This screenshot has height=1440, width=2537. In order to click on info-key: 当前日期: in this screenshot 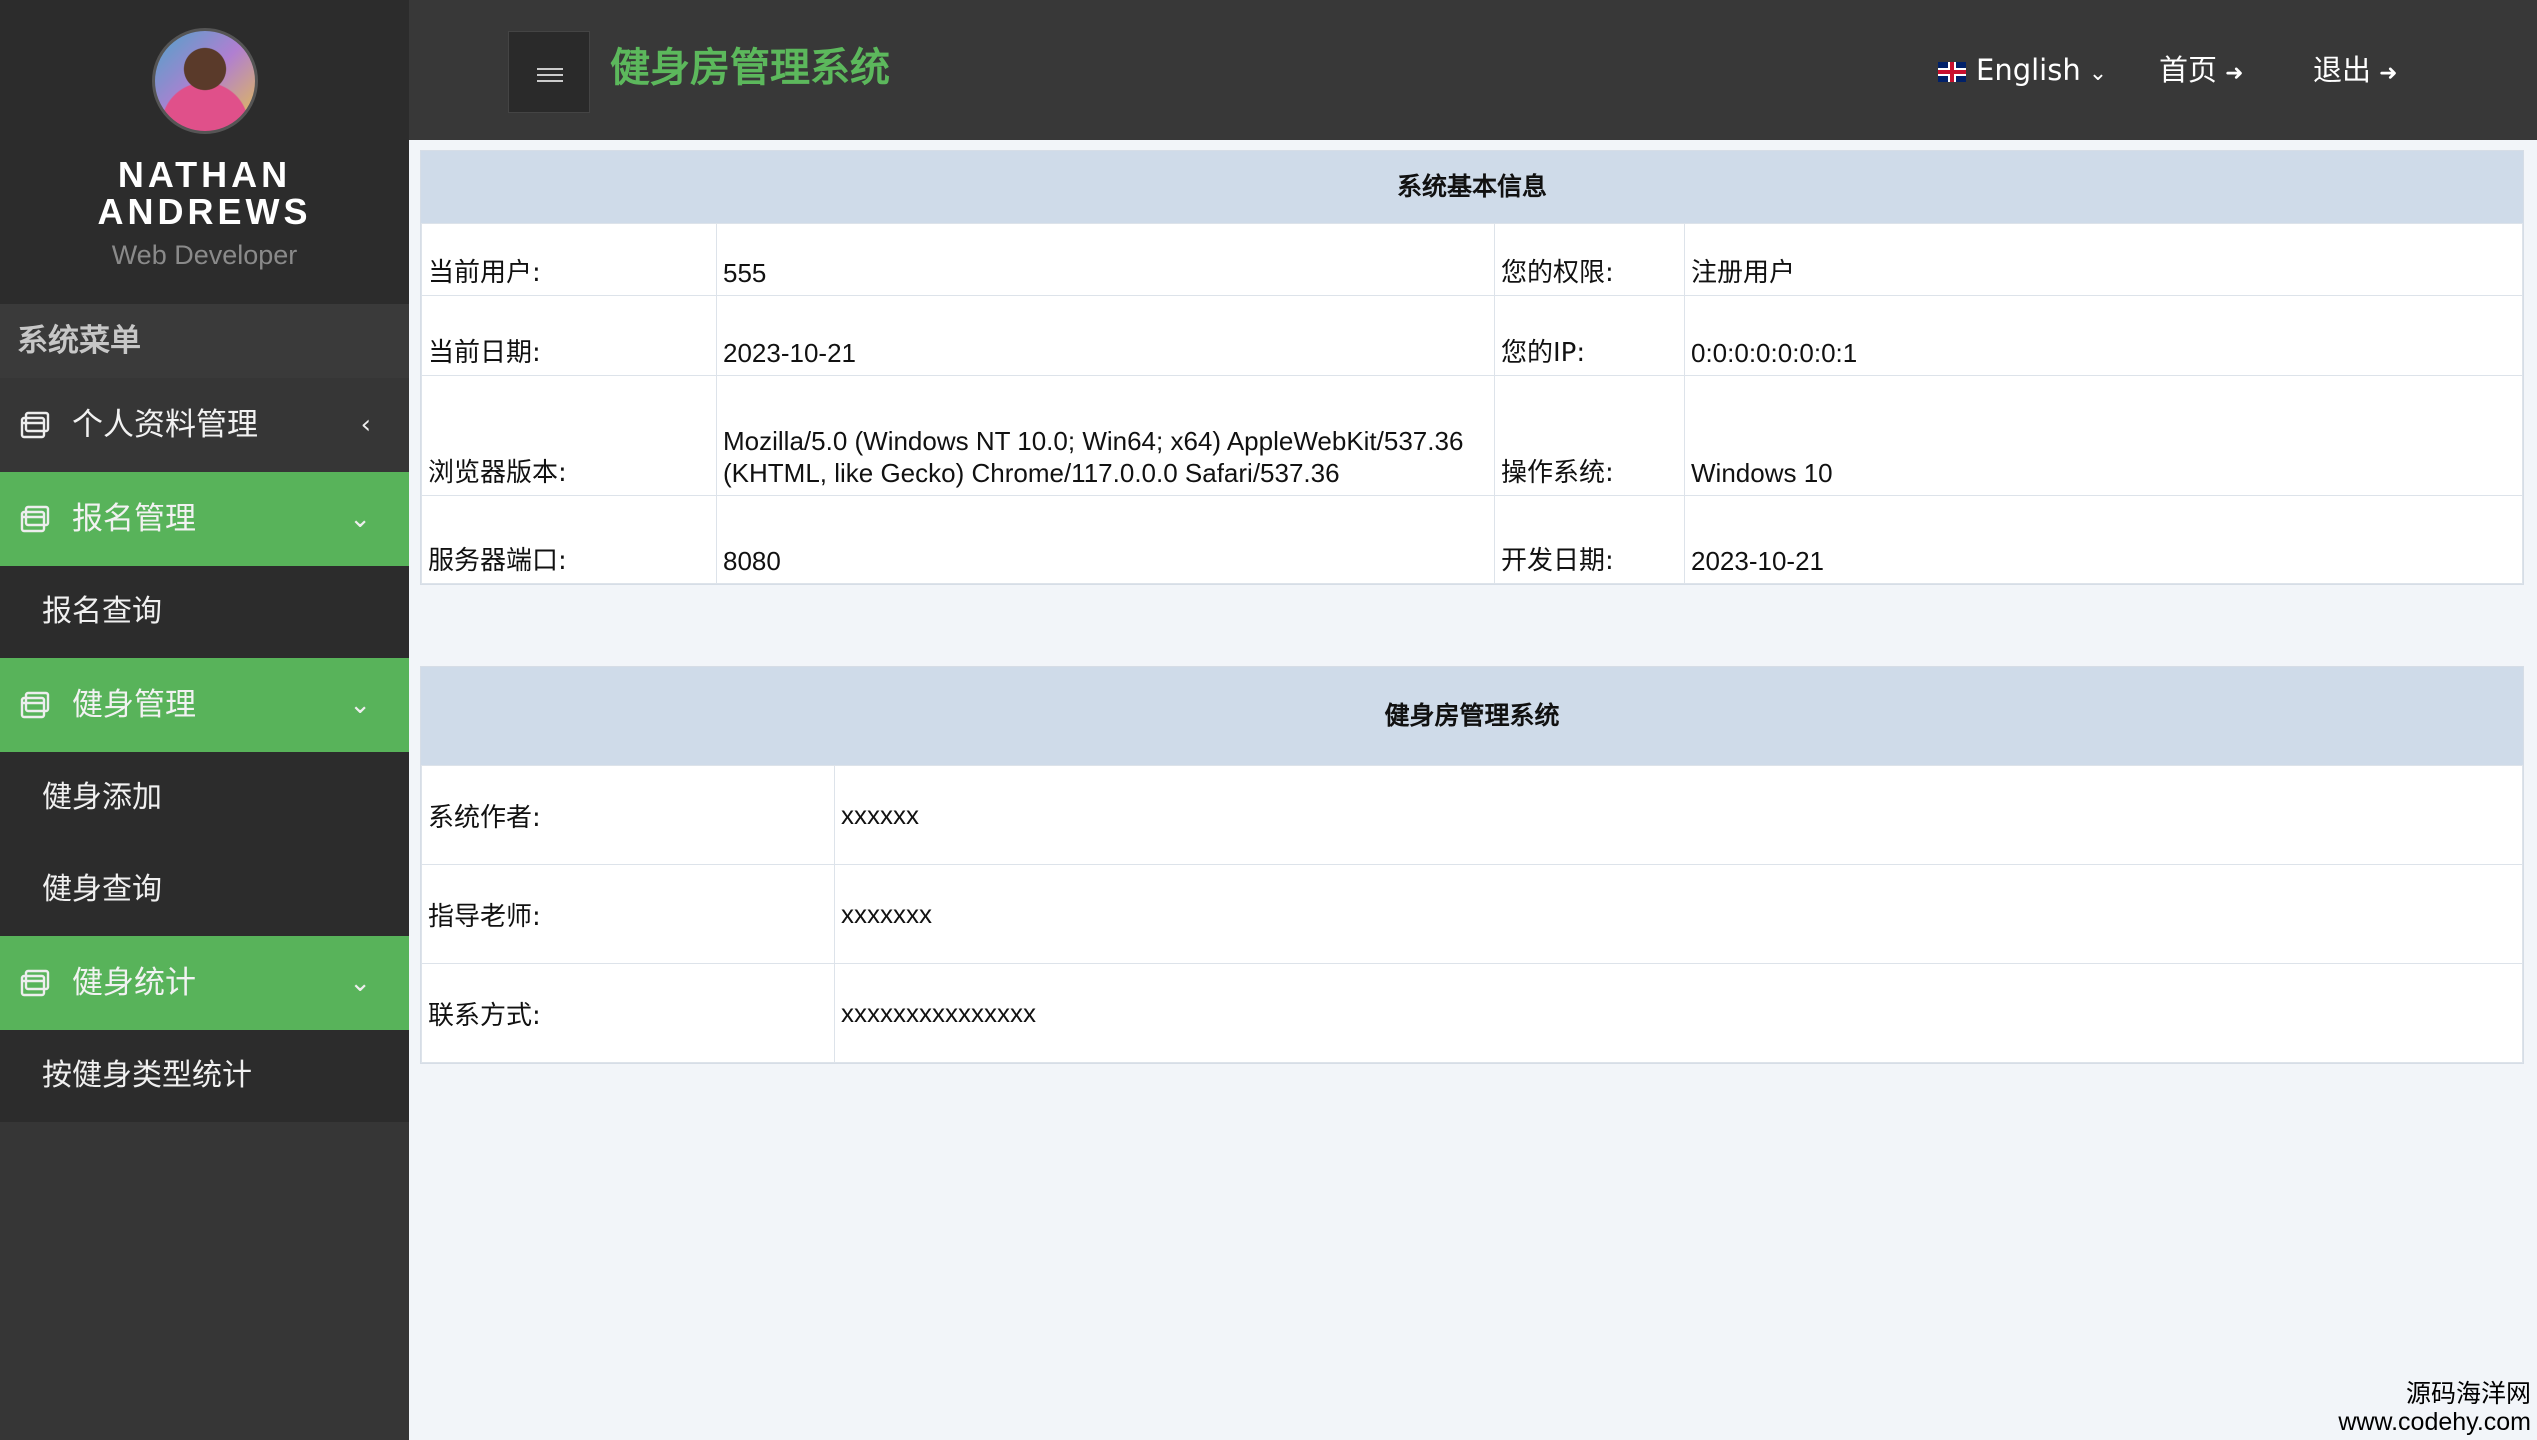, I will do `click(569, 335)`.